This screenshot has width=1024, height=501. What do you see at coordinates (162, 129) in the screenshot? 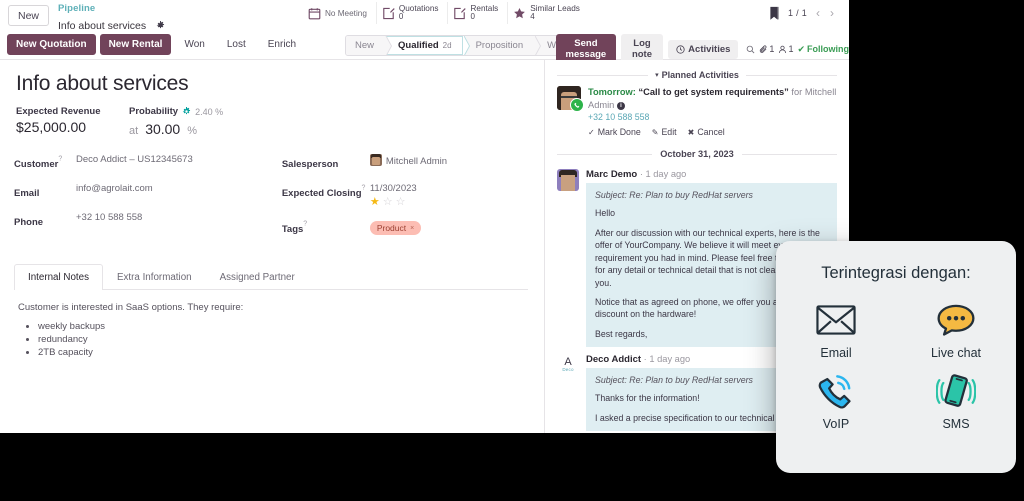
I see `probability-value: 30.00` at bounding box center [162, 129].